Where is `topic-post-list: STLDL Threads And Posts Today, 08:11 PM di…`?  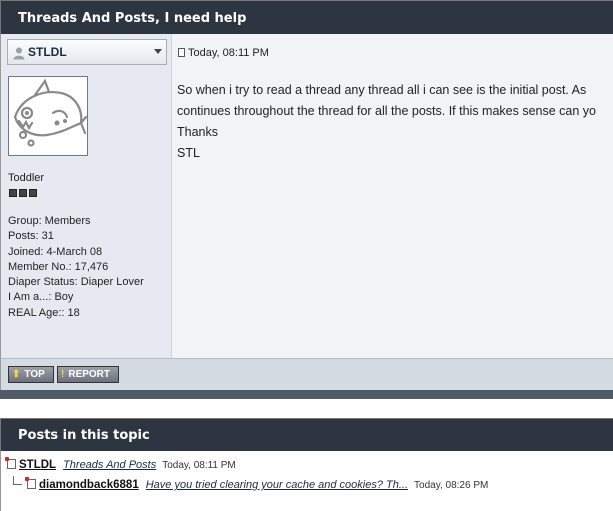
topic-post-list: STLDL Threads And Posts Today, 08:11 PM di… is located at coordinates (306, 481).